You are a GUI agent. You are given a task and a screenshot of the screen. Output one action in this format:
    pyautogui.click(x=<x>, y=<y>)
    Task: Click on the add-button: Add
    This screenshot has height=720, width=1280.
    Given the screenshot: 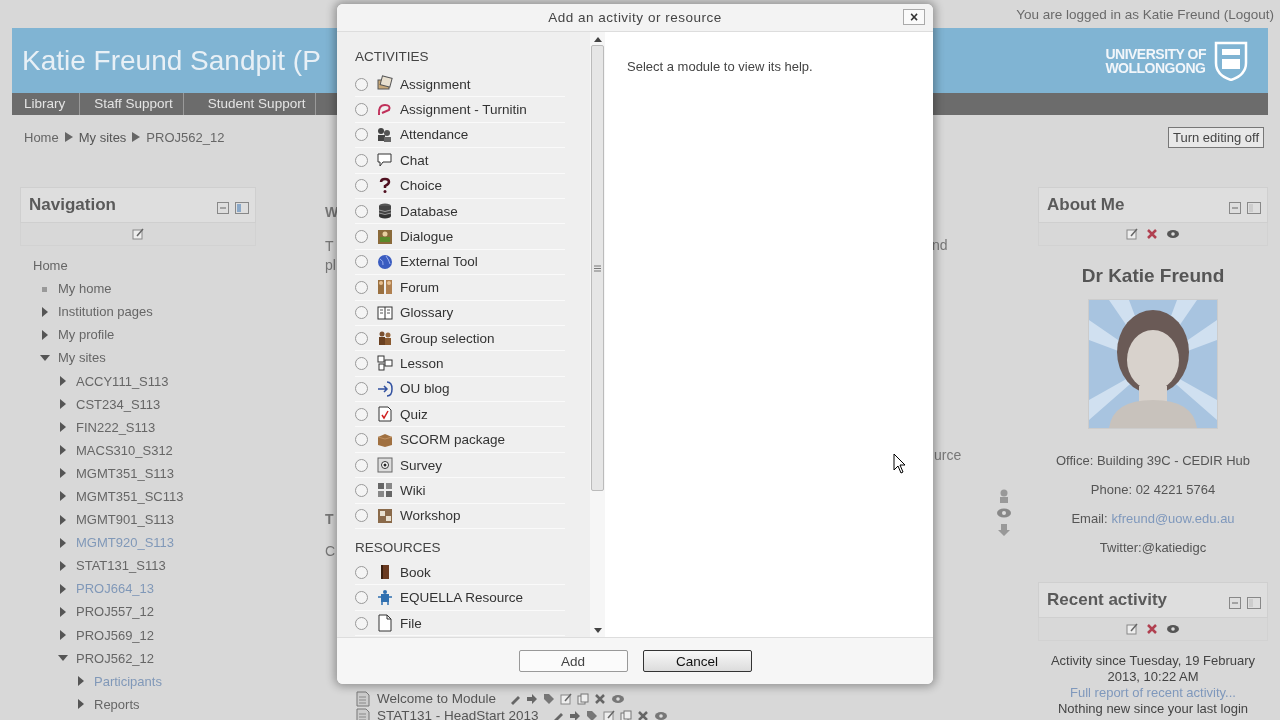 What is the action you would take?
    pyautogui.click(x=573, y=661)
    